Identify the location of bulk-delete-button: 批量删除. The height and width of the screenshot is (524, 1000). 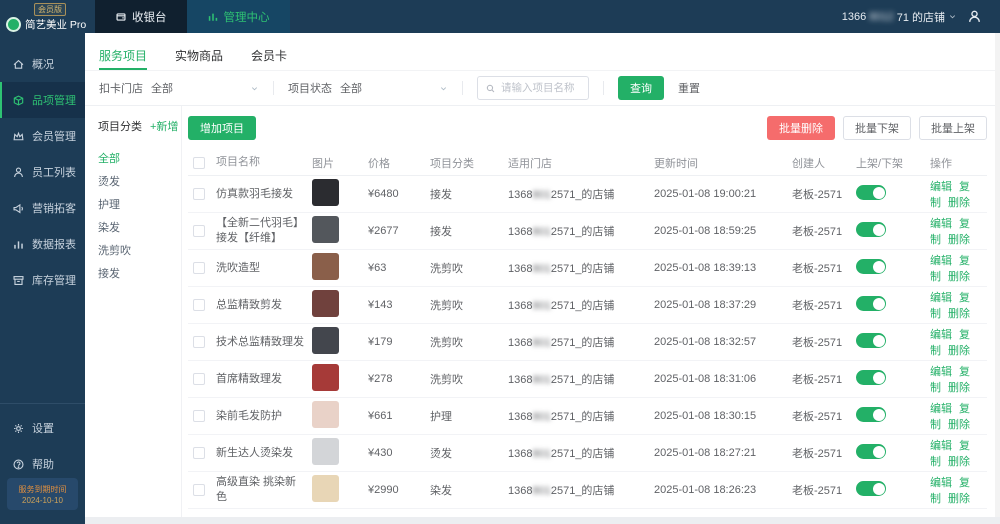
(801, 128).